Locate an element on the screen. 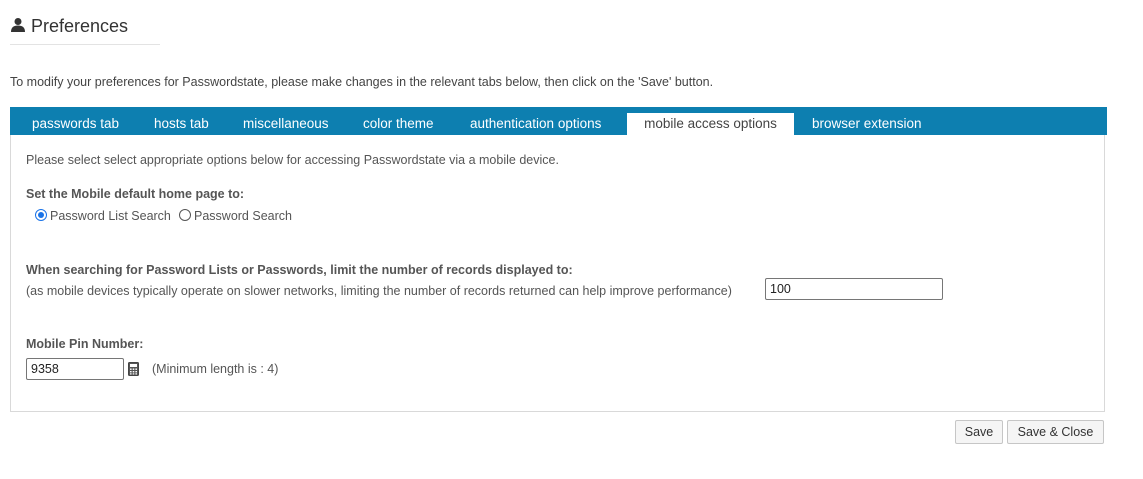 The image size is (1143, 479). tab-color-theme: color theme is located at coordinates (398, 124).